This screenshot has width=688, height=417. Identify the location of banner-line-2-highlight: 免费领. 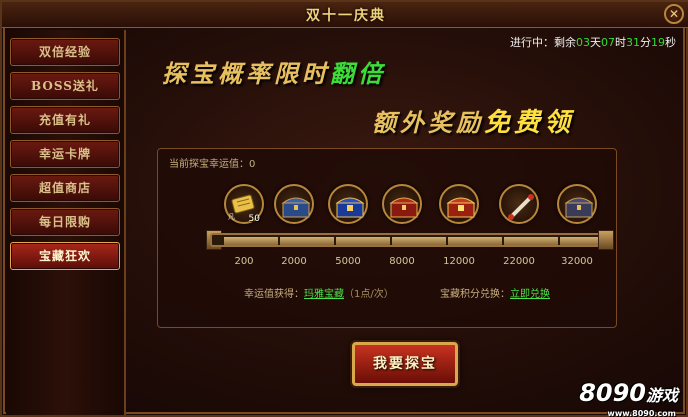
(529, 123).